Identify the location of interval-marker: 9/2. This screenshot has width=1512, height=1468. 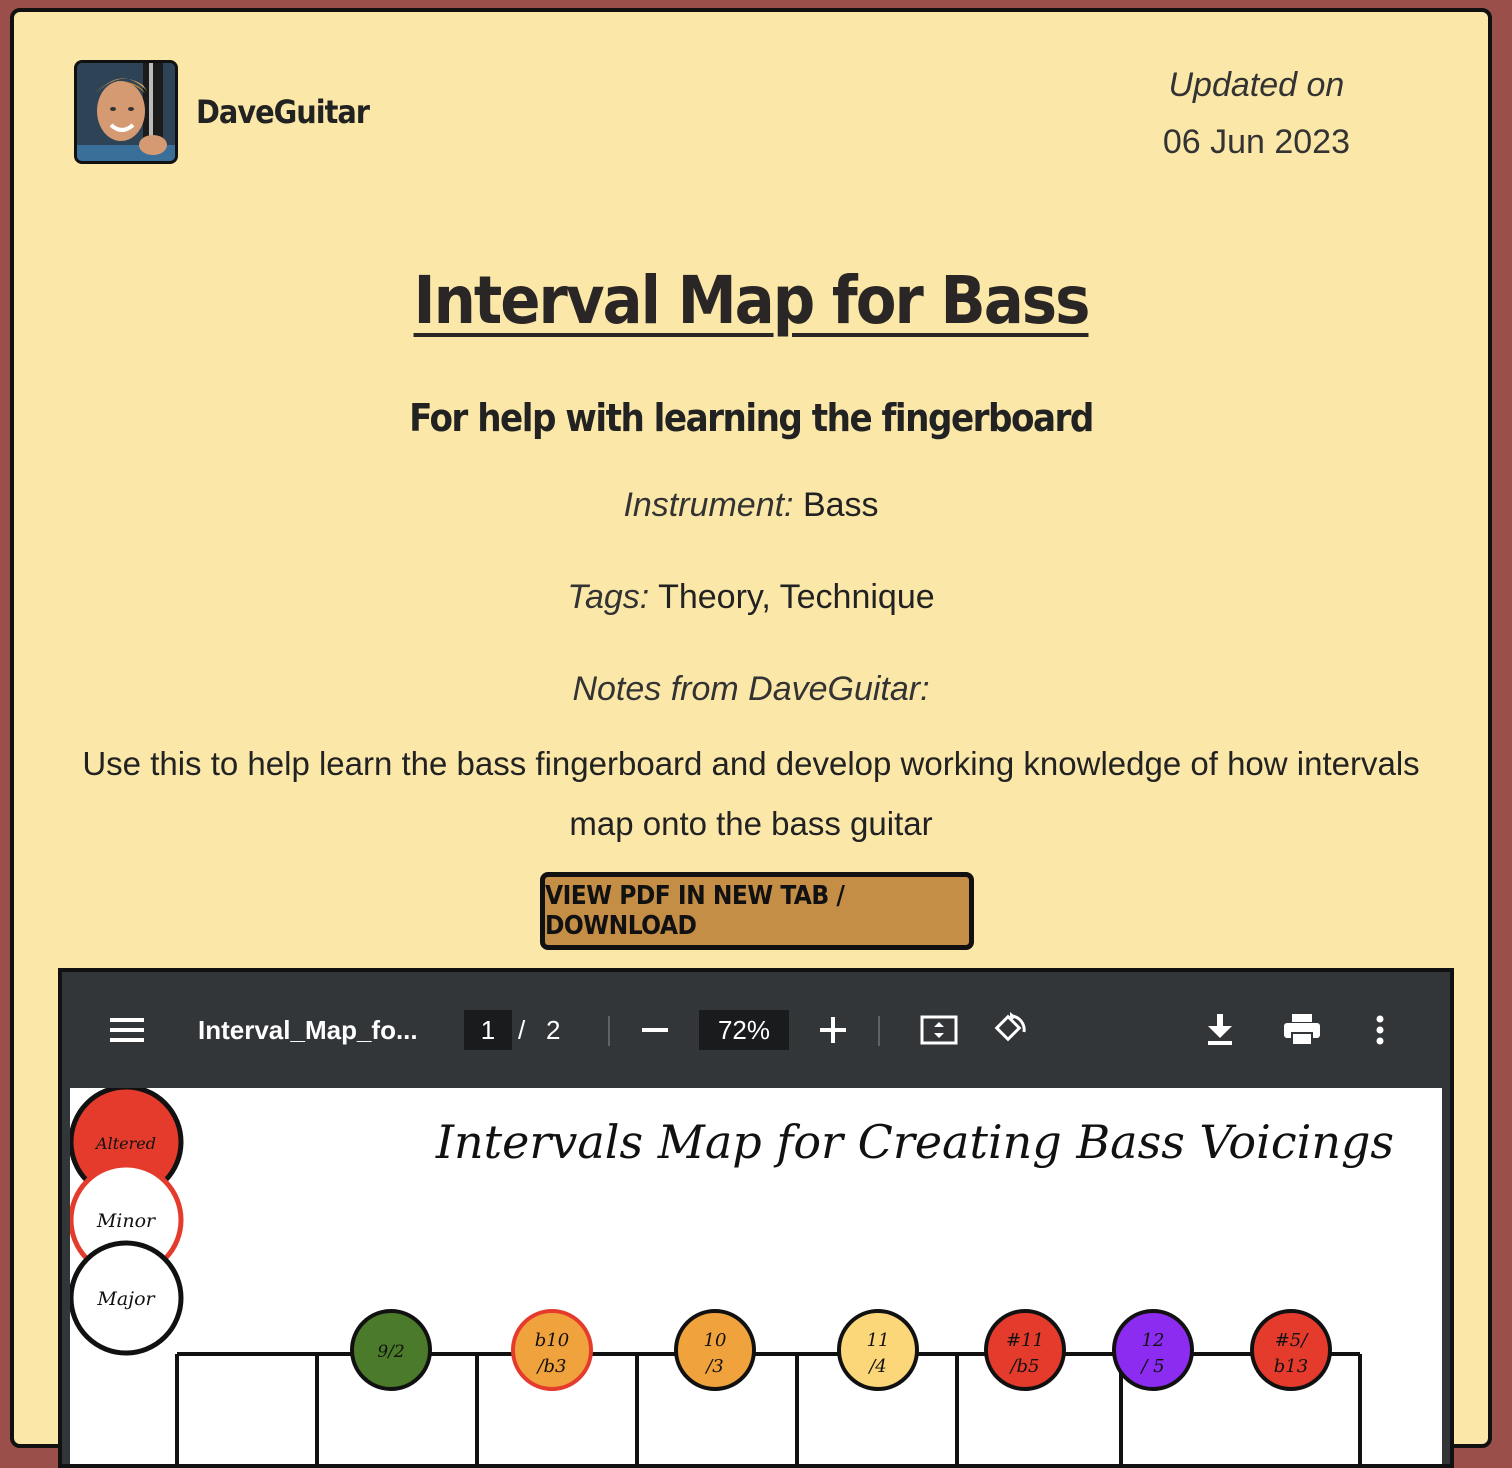
(391, 1350).